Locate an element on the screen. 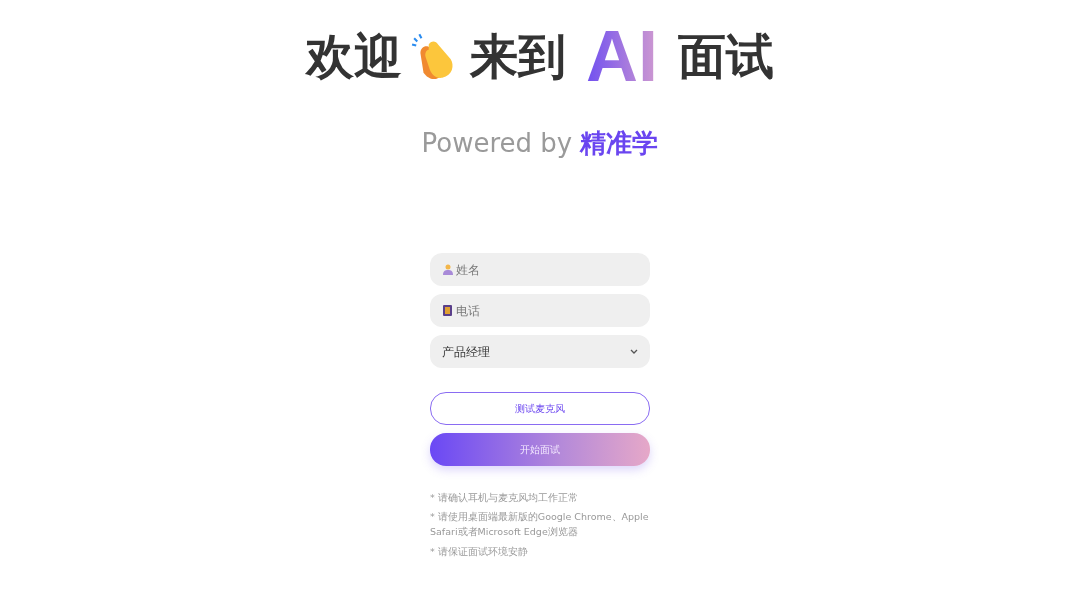 The width and height of the screenshot is (1080, 595). note-text: * 请保证面试环境安静 is located at coordinates (479, 551).